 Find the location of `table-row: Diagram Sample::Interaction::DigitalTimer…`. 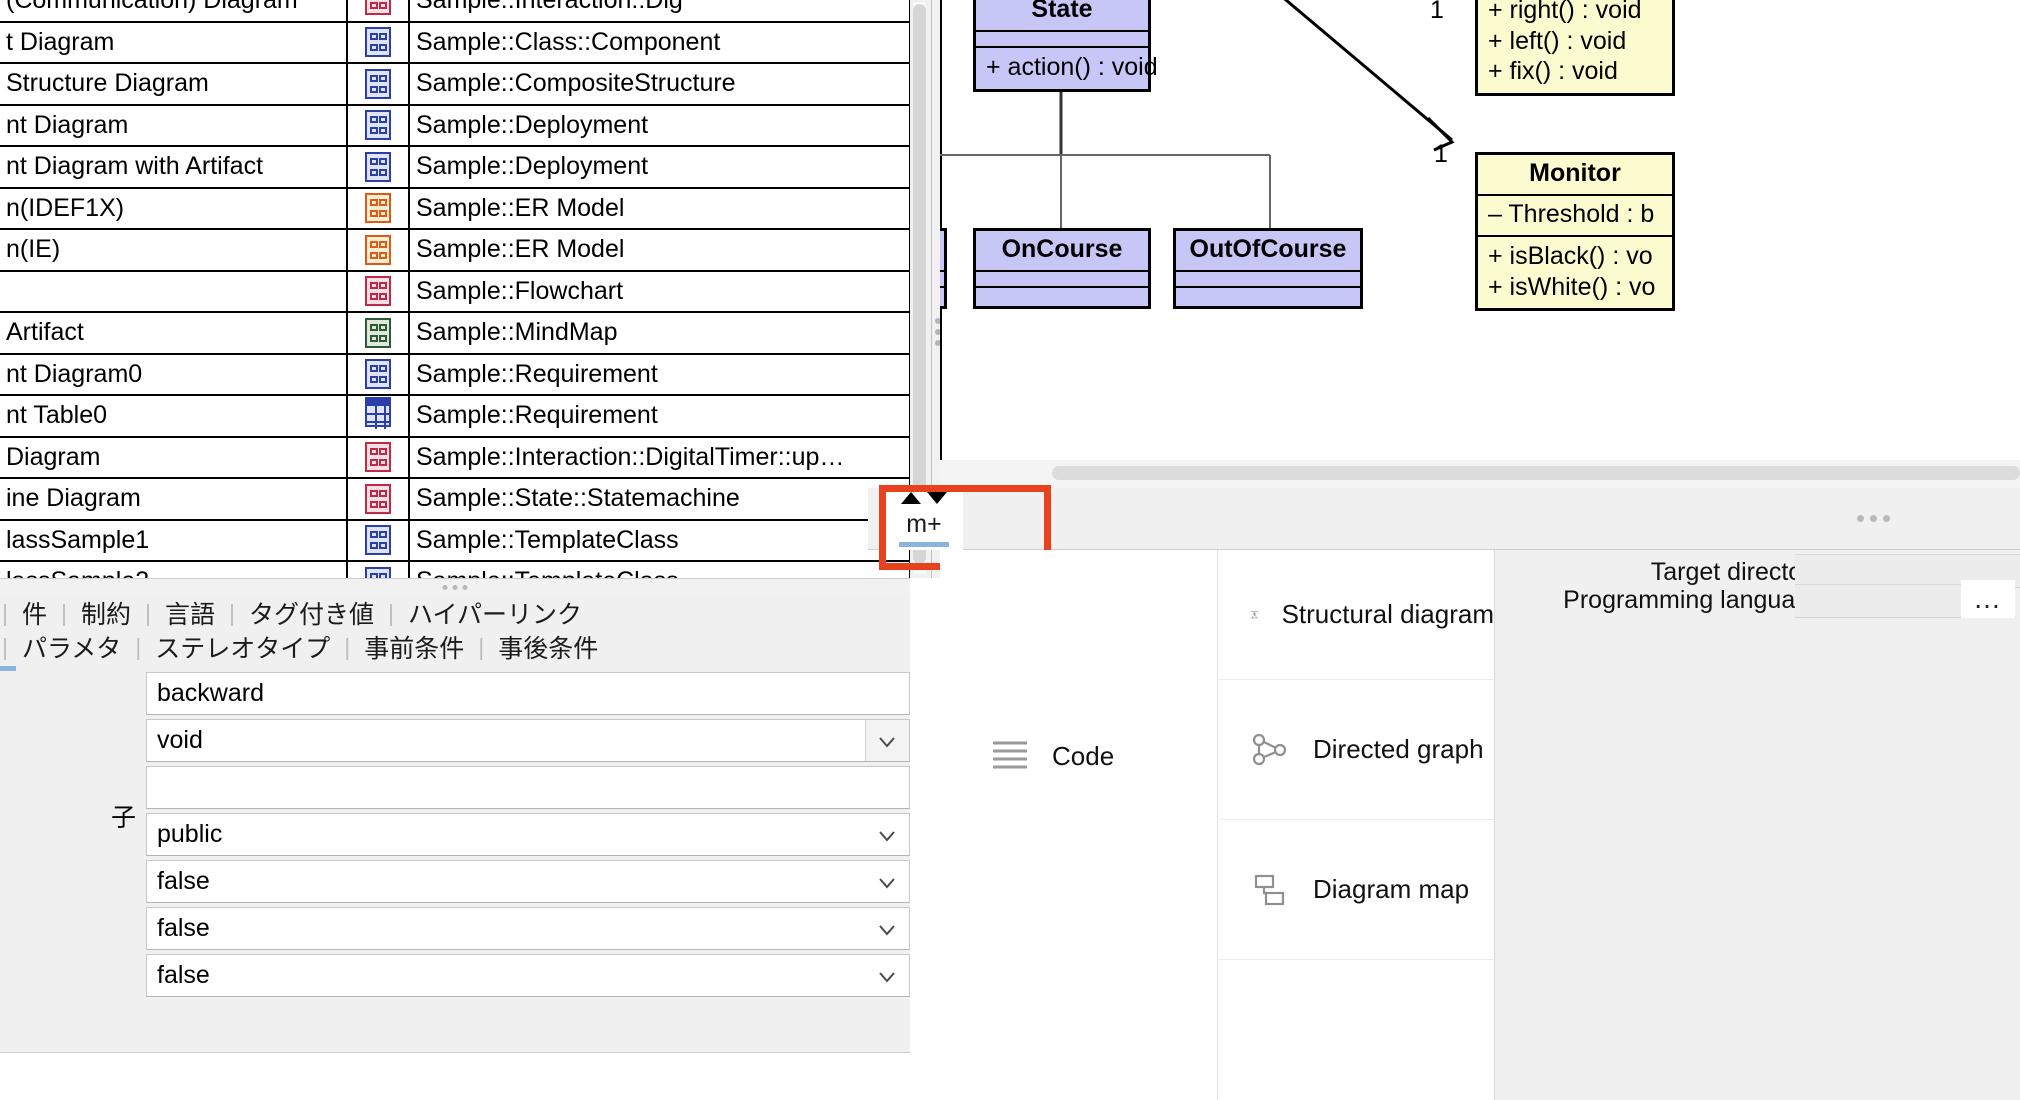

table-row: Diagram Sample::Interaction::DigitalTimer… is located at coordinates (455, 457).